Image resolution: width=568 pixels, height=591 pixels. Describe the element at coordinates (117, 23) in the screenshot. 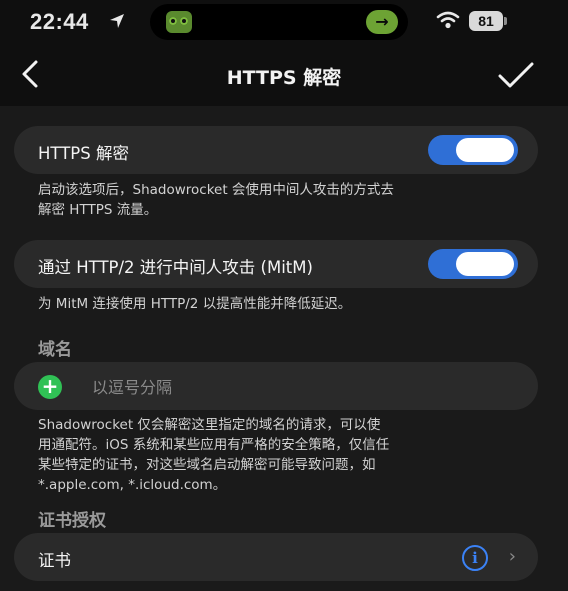

I see `location-arrow-icon` at that location.